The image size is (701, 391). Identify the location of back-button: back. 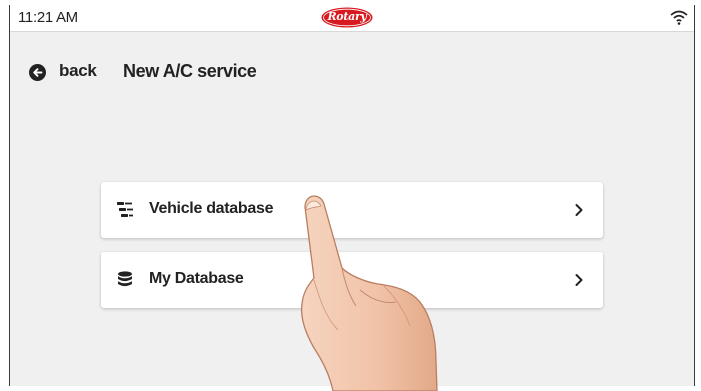
(78, 71).